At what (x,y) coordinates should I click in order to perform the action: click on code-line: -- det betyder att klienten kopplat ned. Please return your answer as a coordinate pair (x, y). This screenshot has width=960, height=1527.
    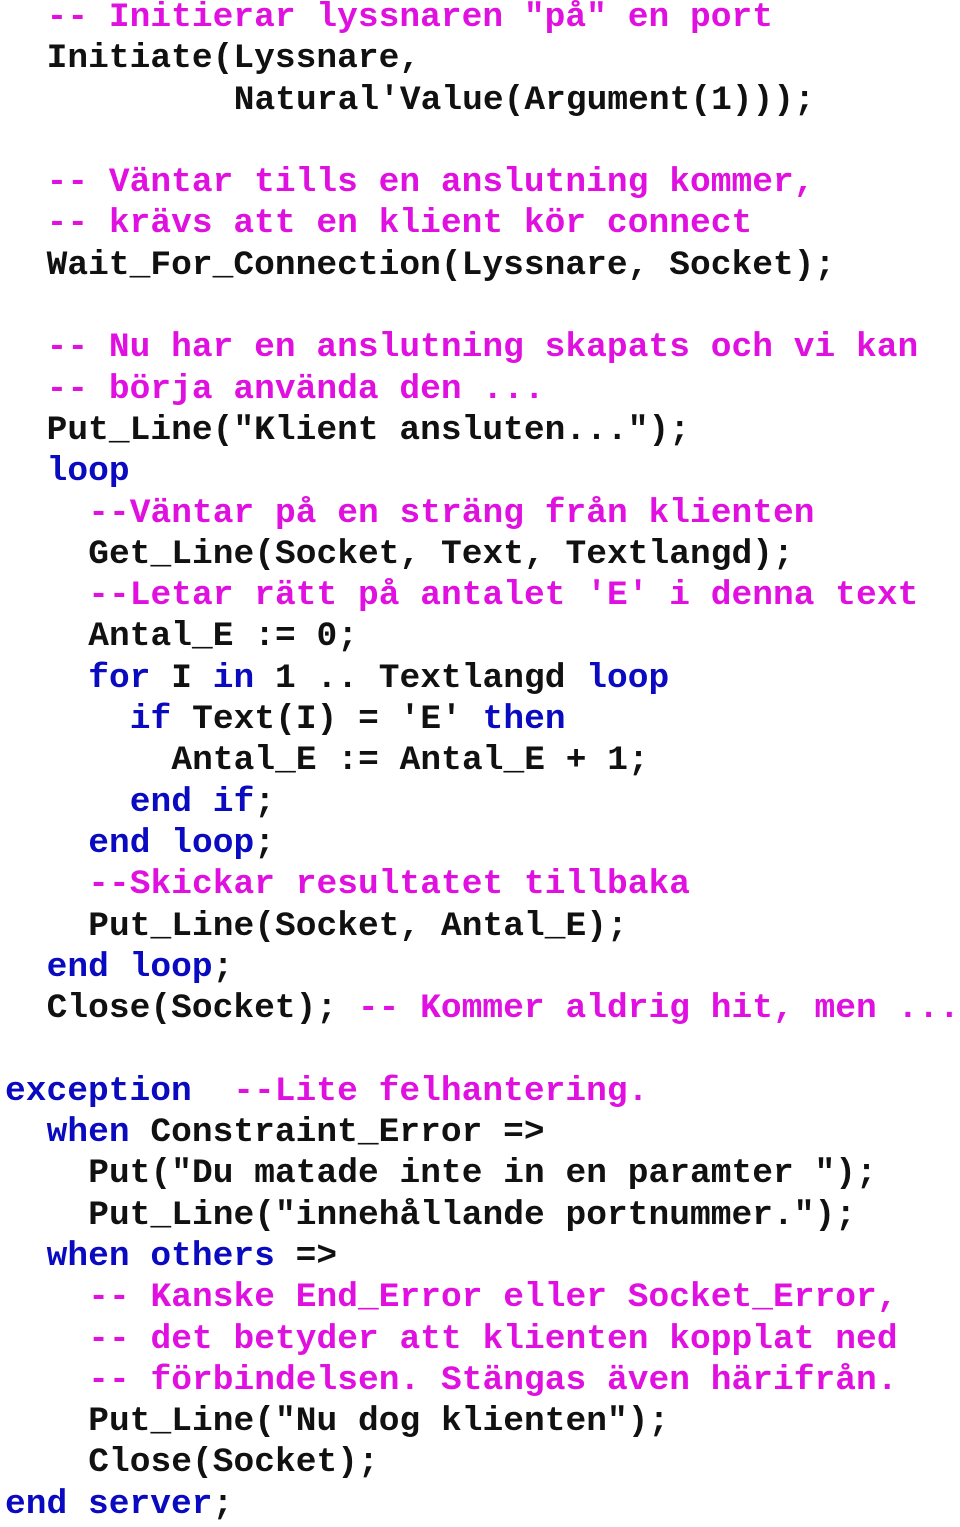
    Looking at the image, I should click on (480, 1339).